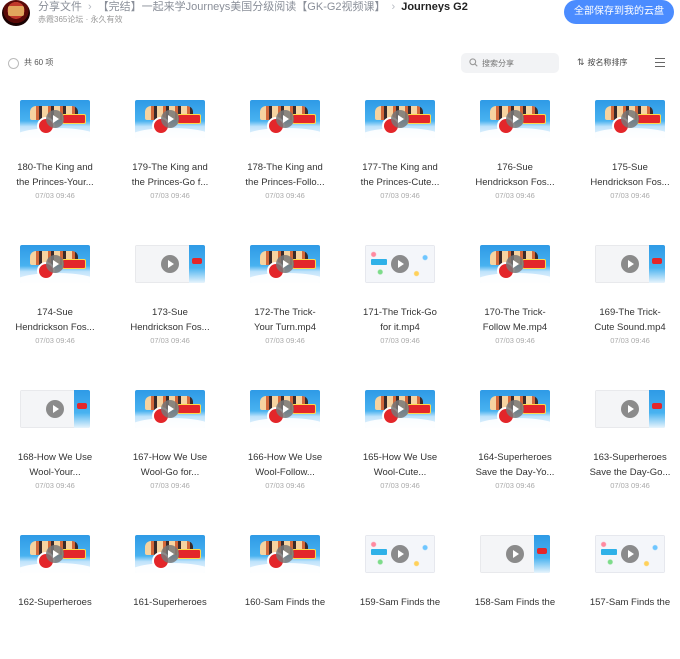  What do you see at coordinates (660, 62) in the screenshot?
I see `list-view-icon` at bounding box center [660, 62].